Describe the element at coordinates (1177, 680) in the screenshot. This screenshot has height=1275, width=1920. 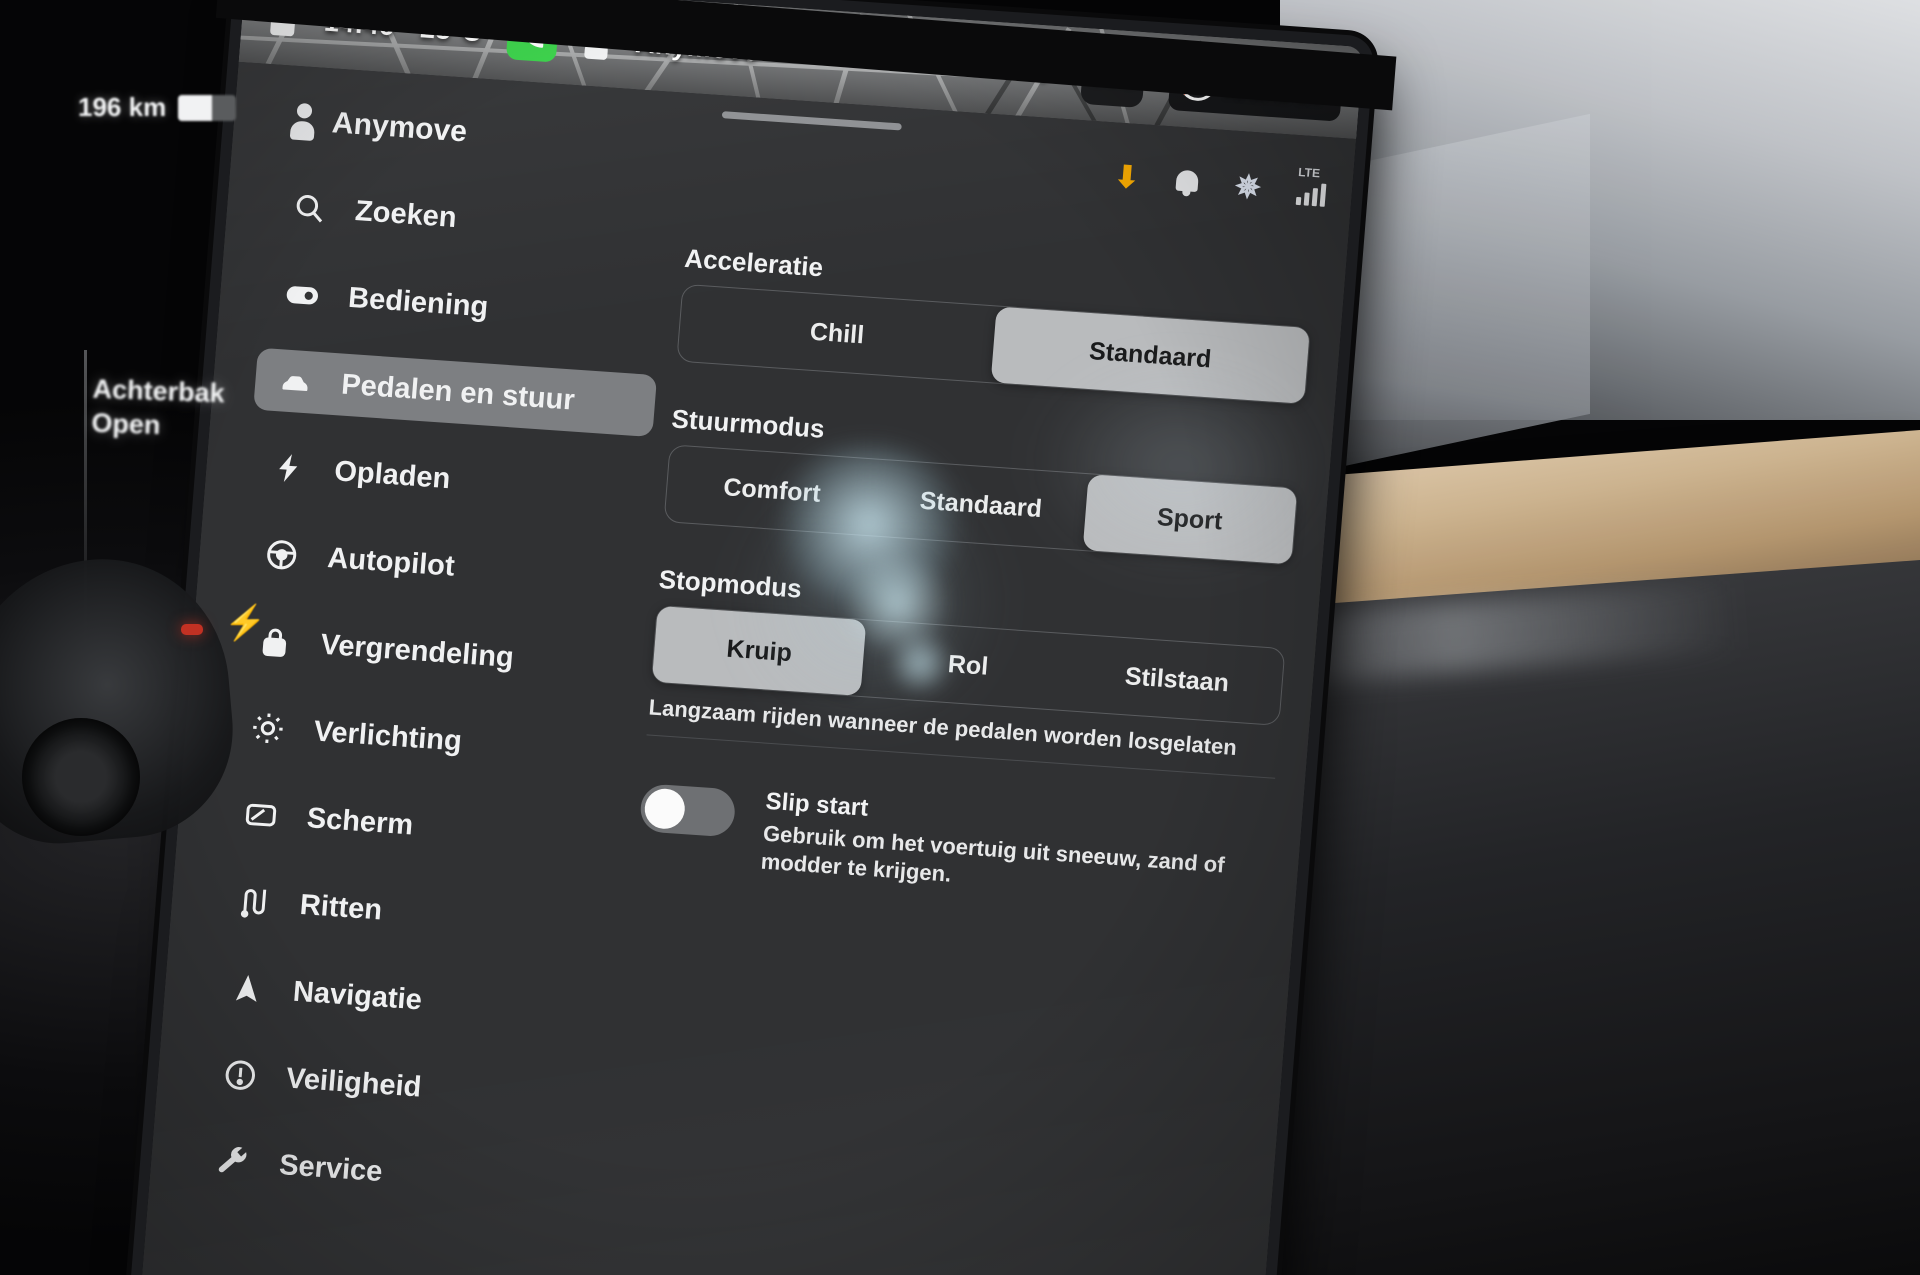
I see `stop-option-stilstaan: Stilstaan` at that location.